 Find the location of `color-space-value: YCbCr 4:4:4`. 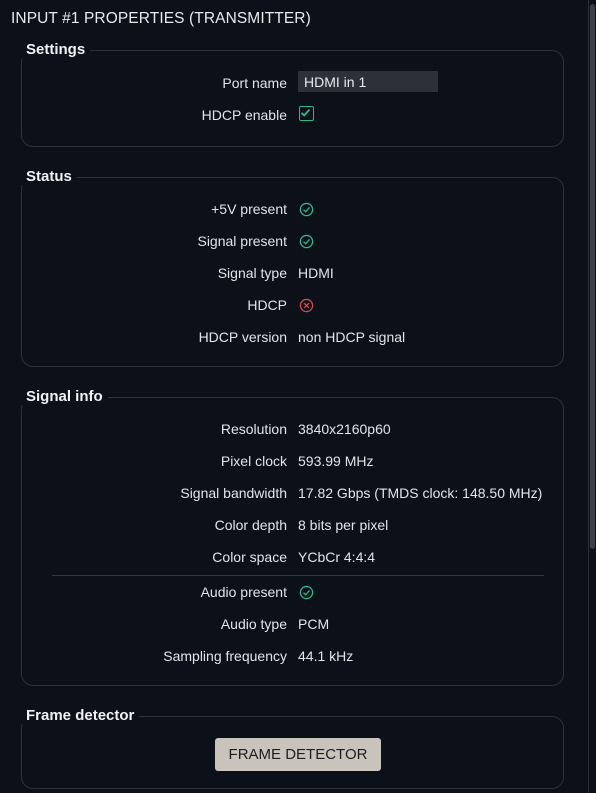

color-space-value: YCbCr 4:4:4 is located at coordinates (337, 557).